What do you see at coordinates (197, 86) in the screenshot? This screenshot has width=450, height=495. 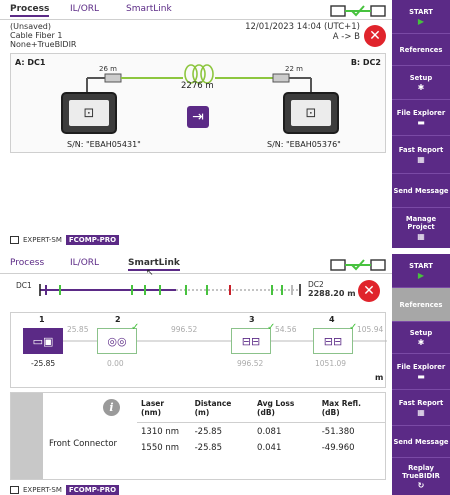 I see `fiber-length: 2276 m` at bounding box center [197, 86].